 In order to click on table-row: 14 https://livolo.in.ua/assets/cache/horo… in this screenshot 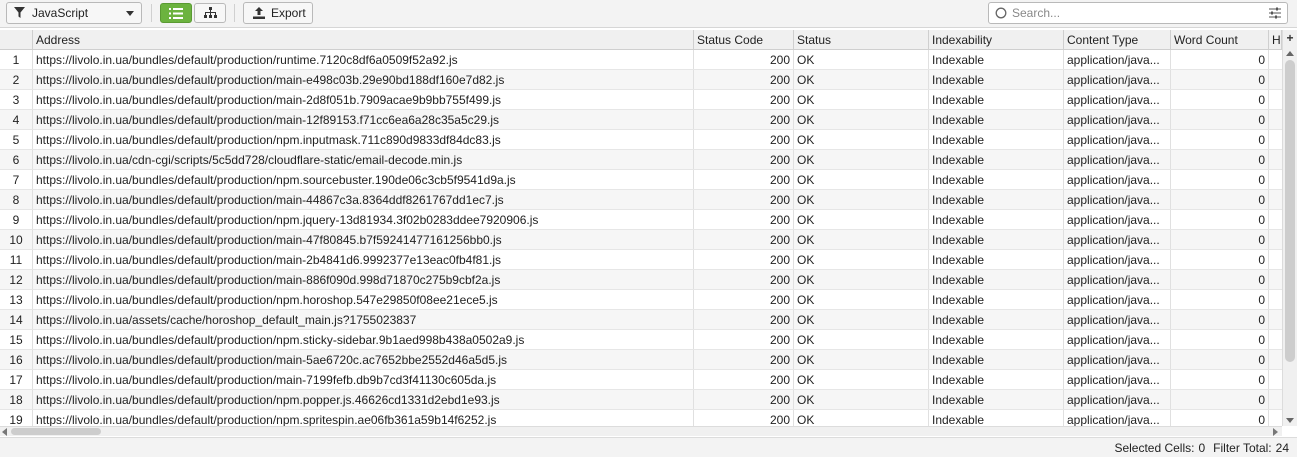, I will do `click(641, 320)`.